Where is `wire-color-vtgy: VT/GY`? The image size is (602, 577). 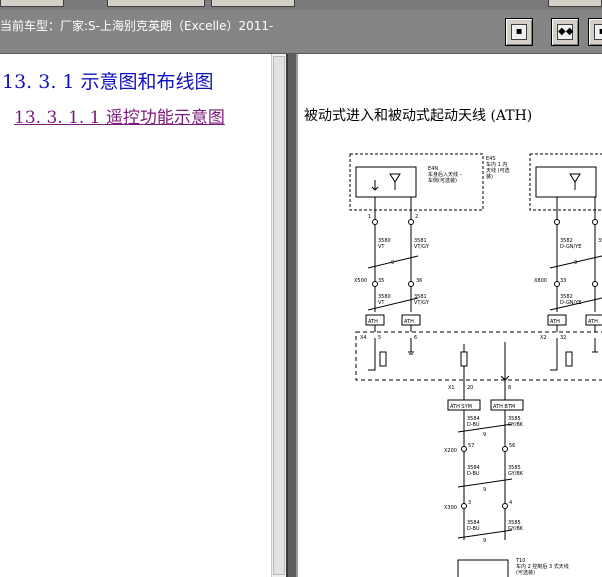 wire-color-vtgy: VT/GY is located at coordinates (422, 247).